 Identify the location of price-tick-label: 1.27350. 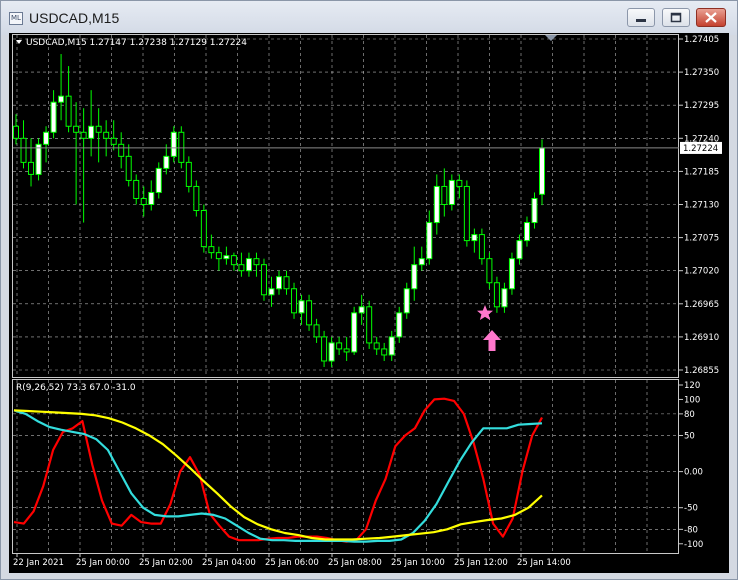
(701, 73).